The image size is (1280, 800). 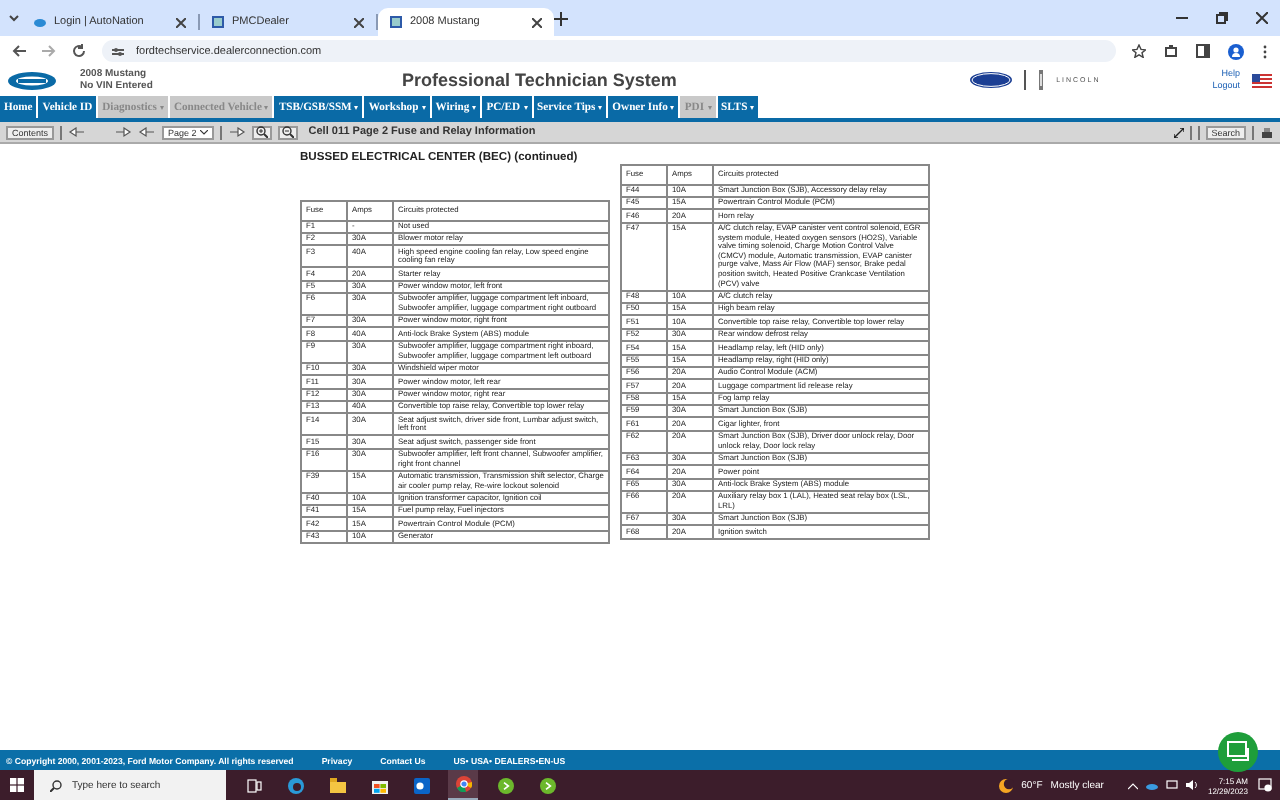 What do you see at coordinates (1222, 18) in the screenshot?
I see `restore-icon` at bounding box center [1222, 18].